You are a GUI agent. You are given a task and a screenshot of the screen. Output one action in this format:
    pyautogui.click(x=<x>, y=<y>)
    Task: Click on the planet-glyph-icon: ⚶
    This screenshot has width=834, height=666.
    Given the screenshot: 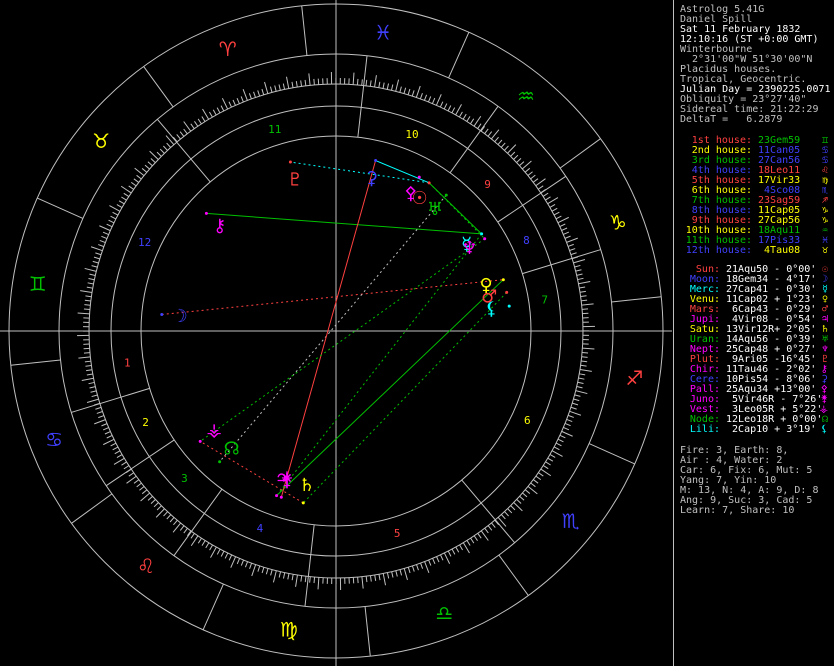 What is the action you would take?
    pyautogui.click(x=214, y=430)
    